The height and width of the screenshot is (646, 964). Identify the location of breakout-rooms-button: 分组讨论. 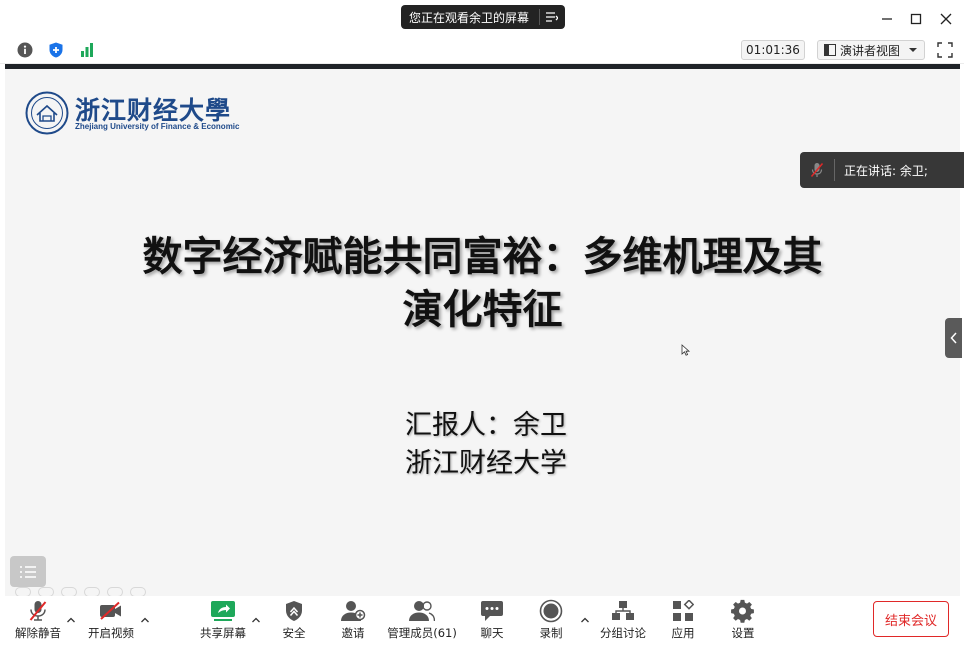
(623, 620).